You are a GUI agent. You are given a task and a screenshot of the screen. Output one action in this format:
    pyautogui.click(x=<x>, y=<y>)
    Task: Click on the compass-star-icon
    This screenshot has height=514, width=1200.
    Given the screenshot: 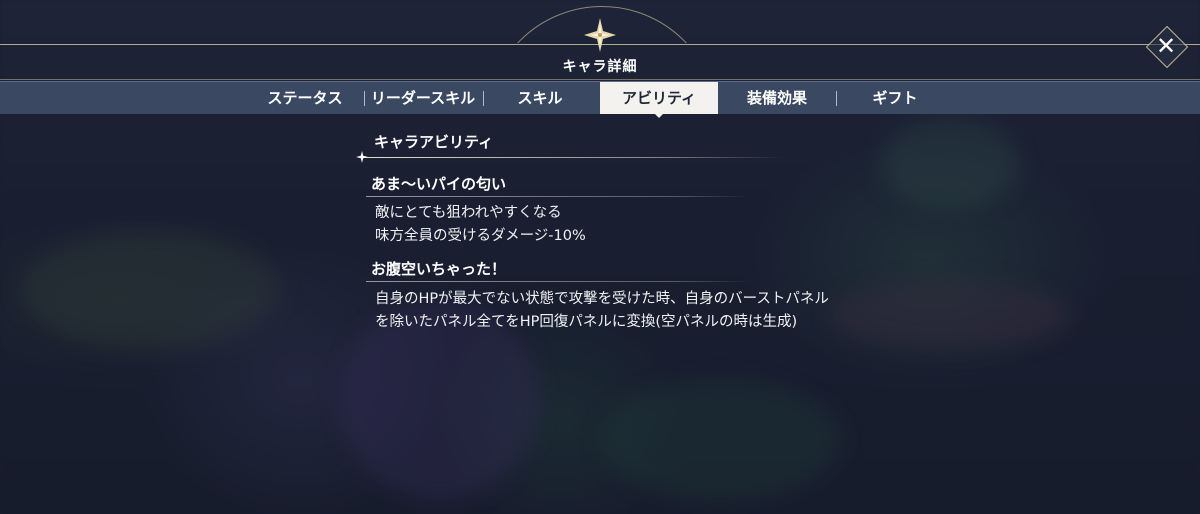 What is the action you would take?
    pyautogui.click(x=600, y=35)
    